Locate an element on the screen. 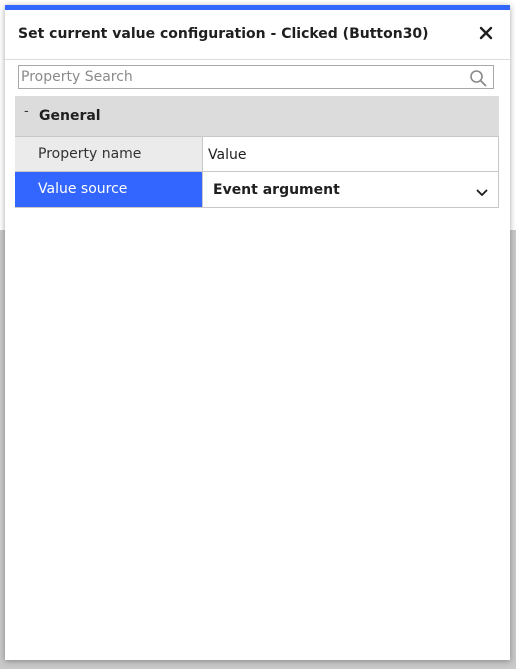 The width and height of the screenshot is (516, 669). property-row-property-name: Property name Value is located at coordinates (257, 154).